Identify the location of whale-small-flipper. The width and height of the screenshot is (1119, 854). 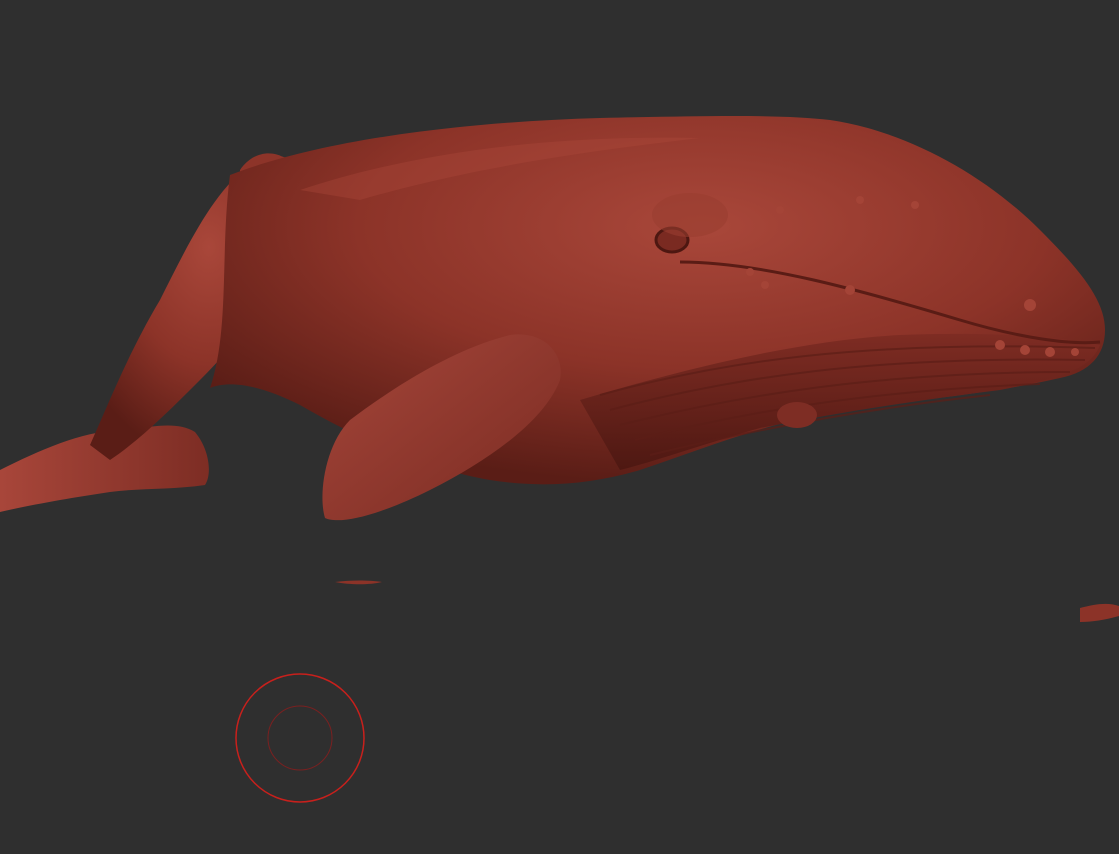
(797, 415).